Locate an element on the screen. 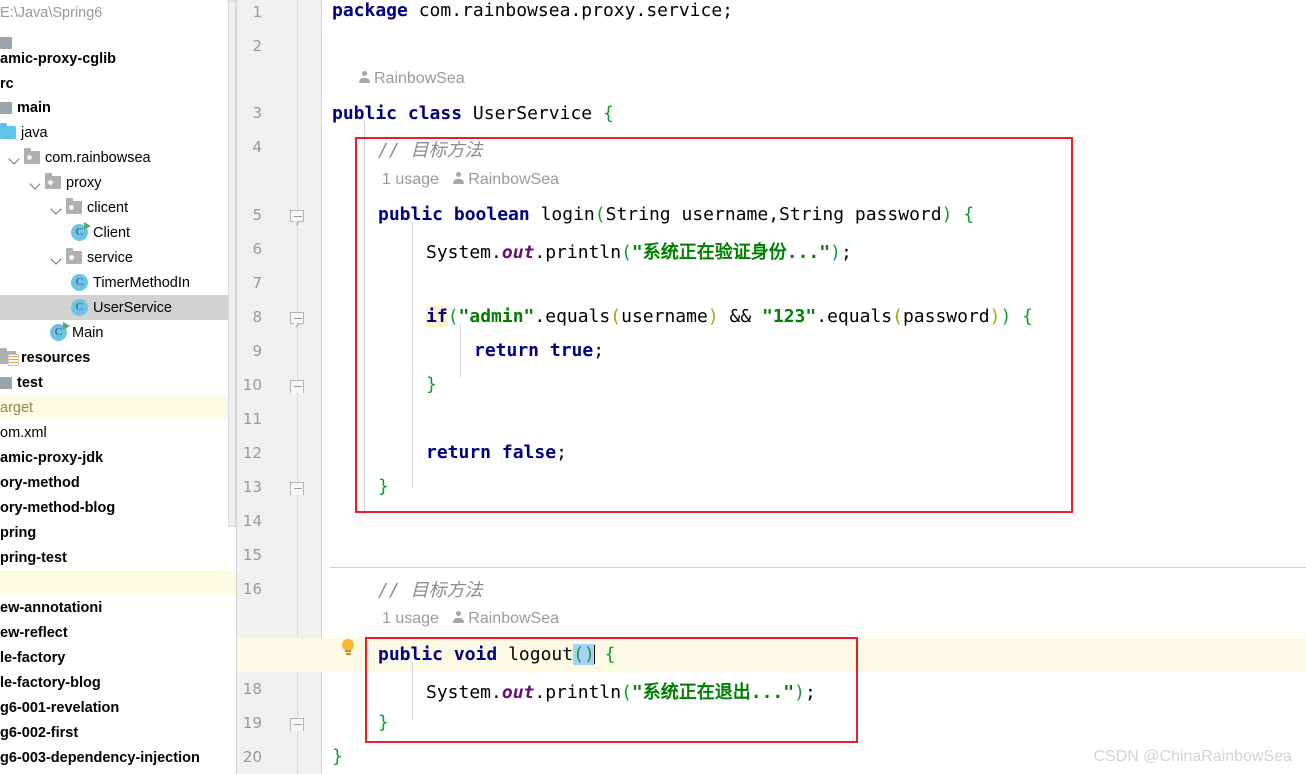 The height and width of the screenshot is (774, 1306). folder-blue-icon is located at coordinates (8, 131).